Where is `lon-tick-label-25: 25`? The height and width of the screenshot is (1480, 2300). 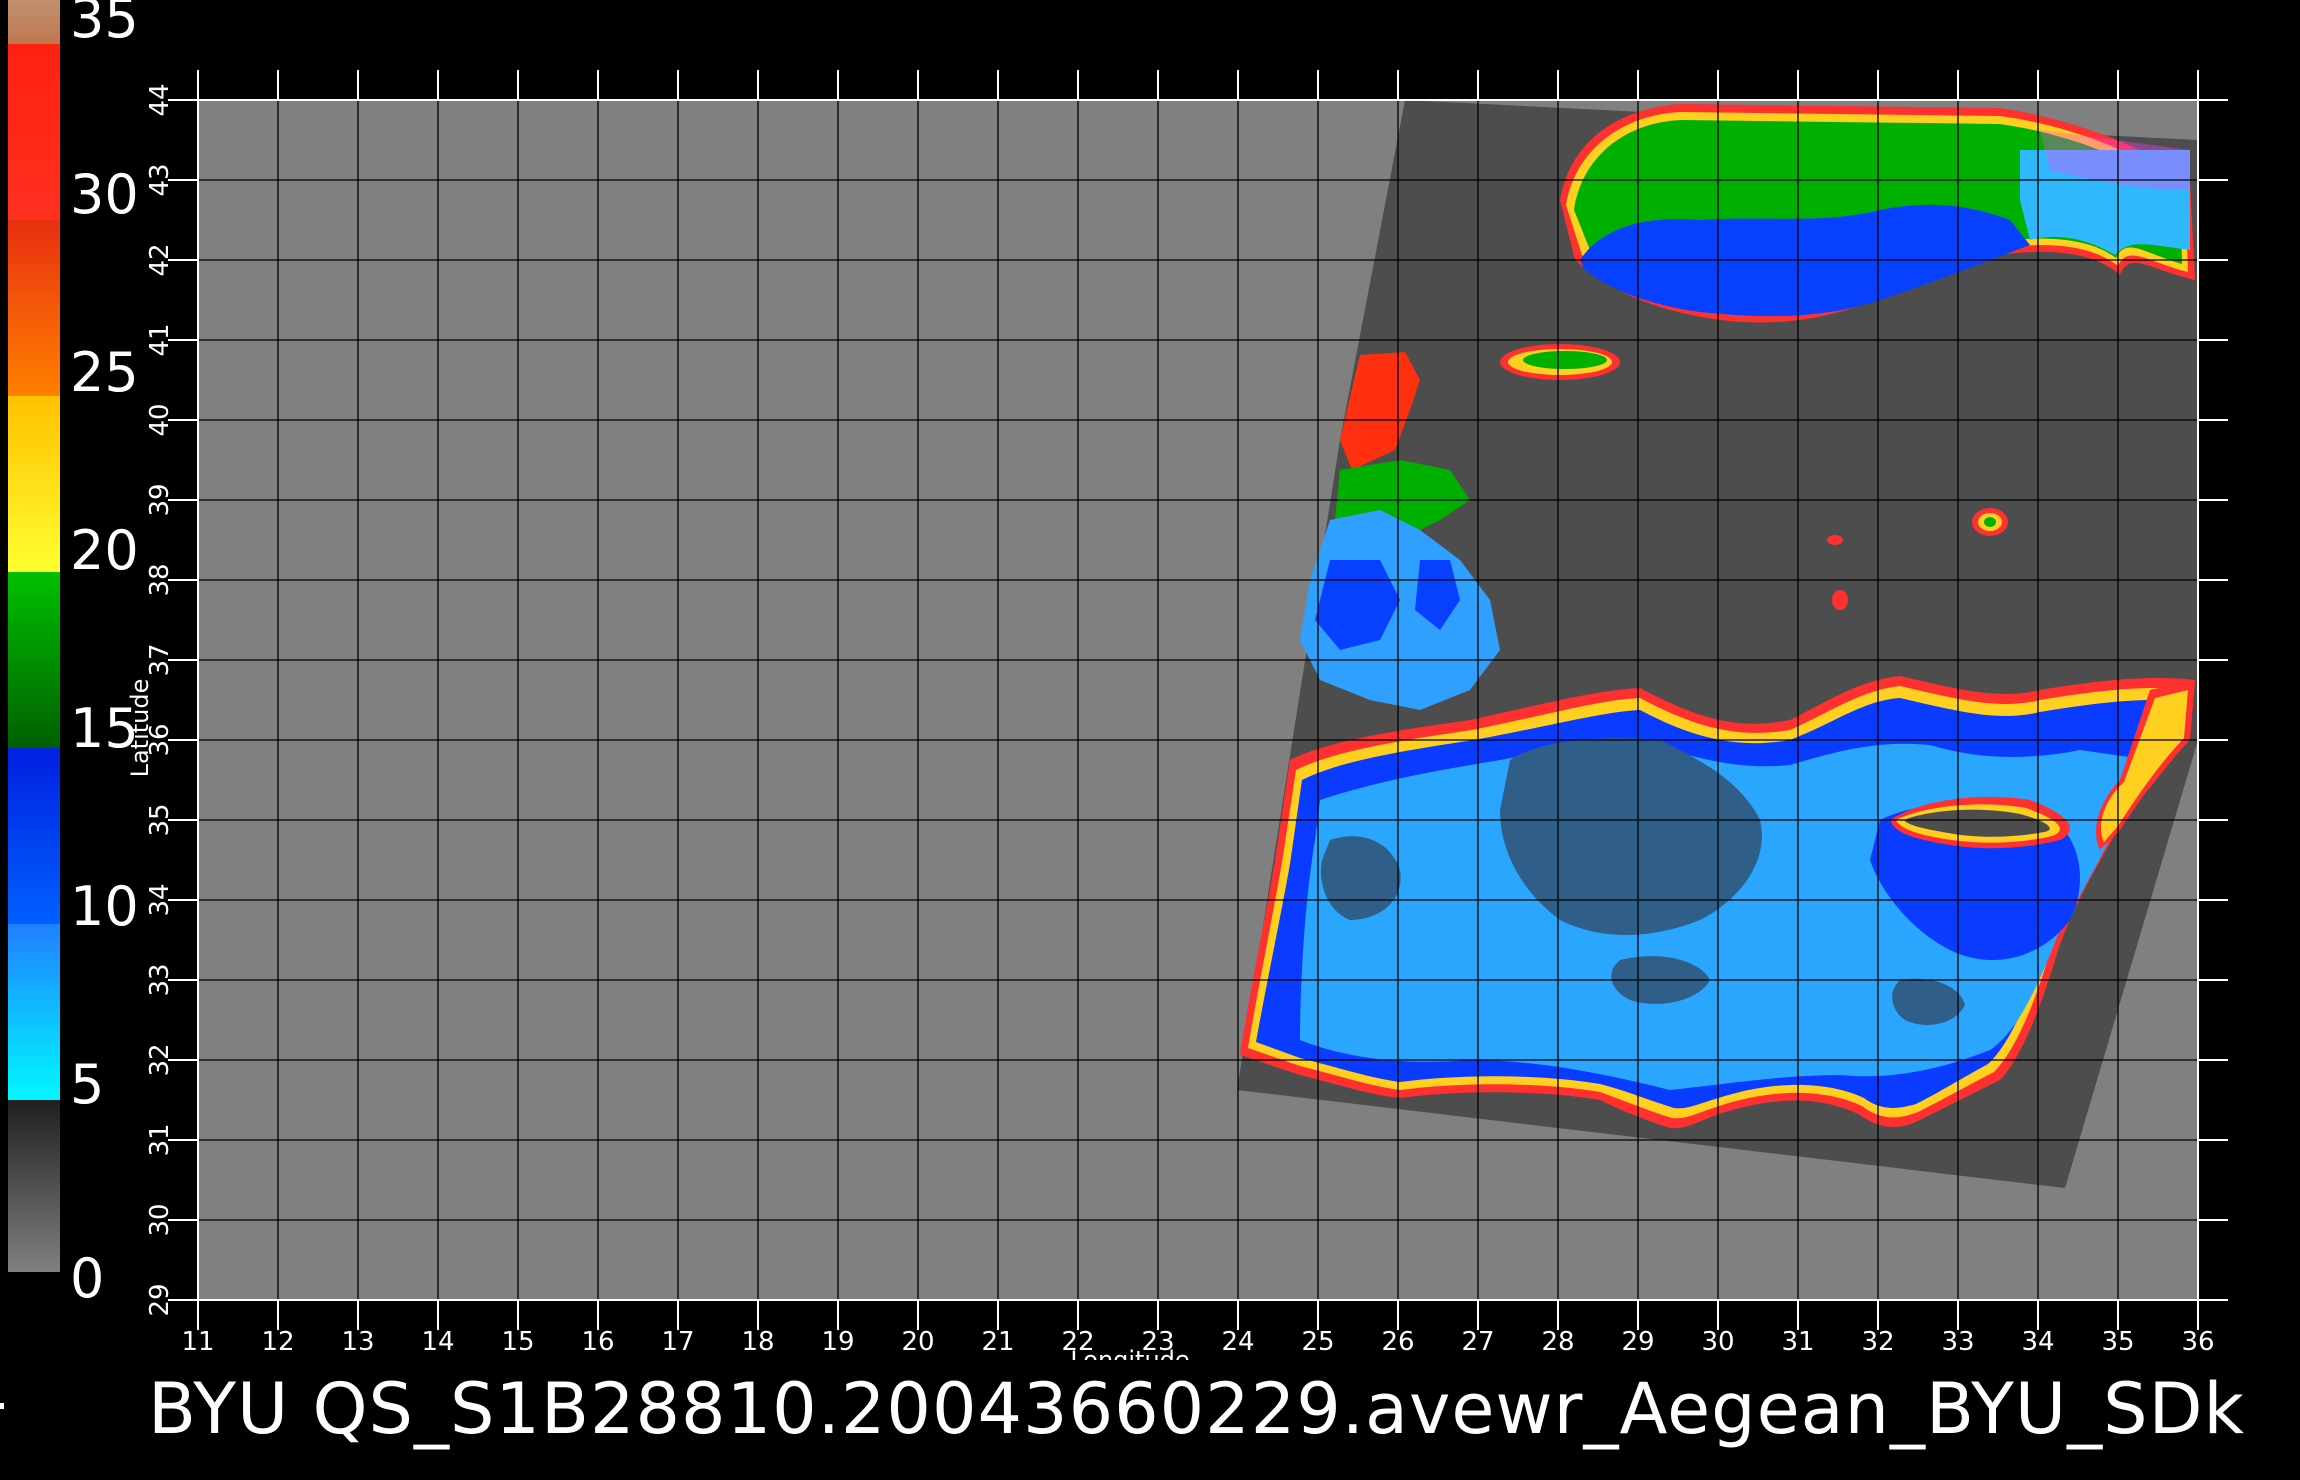
lon-tick-label-25: 25 is located at coordinates (1317, 1342).